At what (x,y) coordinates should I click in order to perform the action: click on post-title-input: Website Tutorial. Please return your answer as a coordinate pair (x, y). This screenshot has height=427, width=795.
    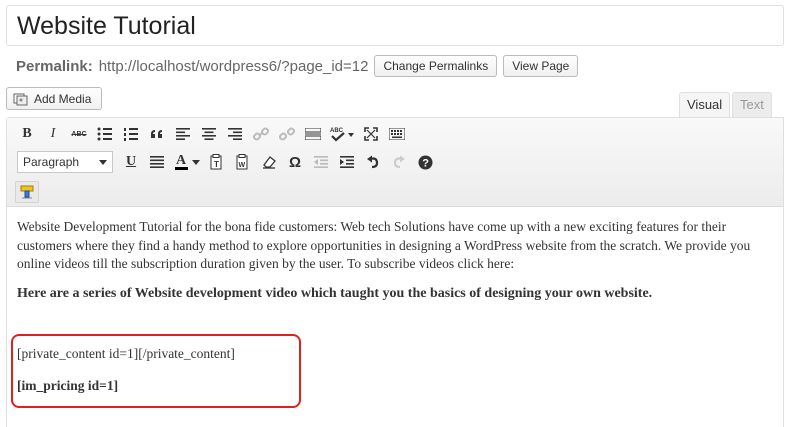
    Looking at the image, I should click on (395, 25).